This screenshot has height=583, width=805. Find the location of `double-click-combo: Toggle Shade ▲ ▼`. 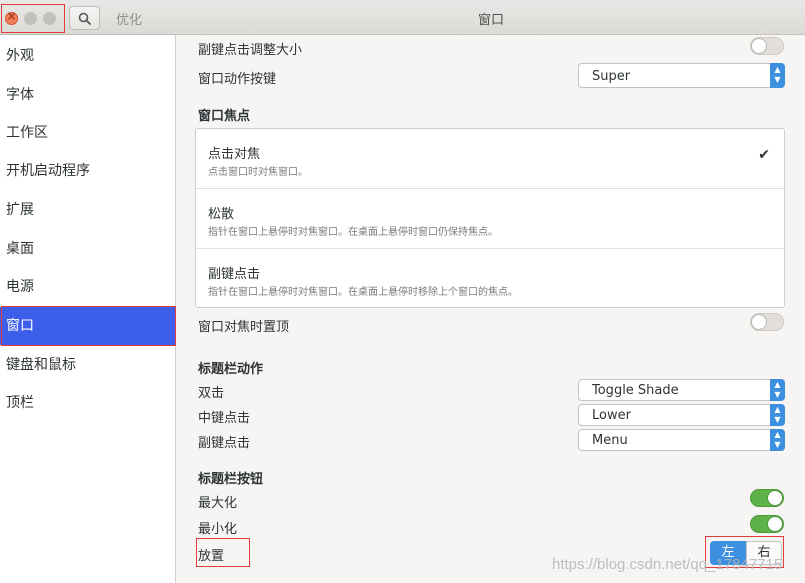

double-click-combo: Toggle Shade ▲ ▼ is located at coordinates (681, 390).